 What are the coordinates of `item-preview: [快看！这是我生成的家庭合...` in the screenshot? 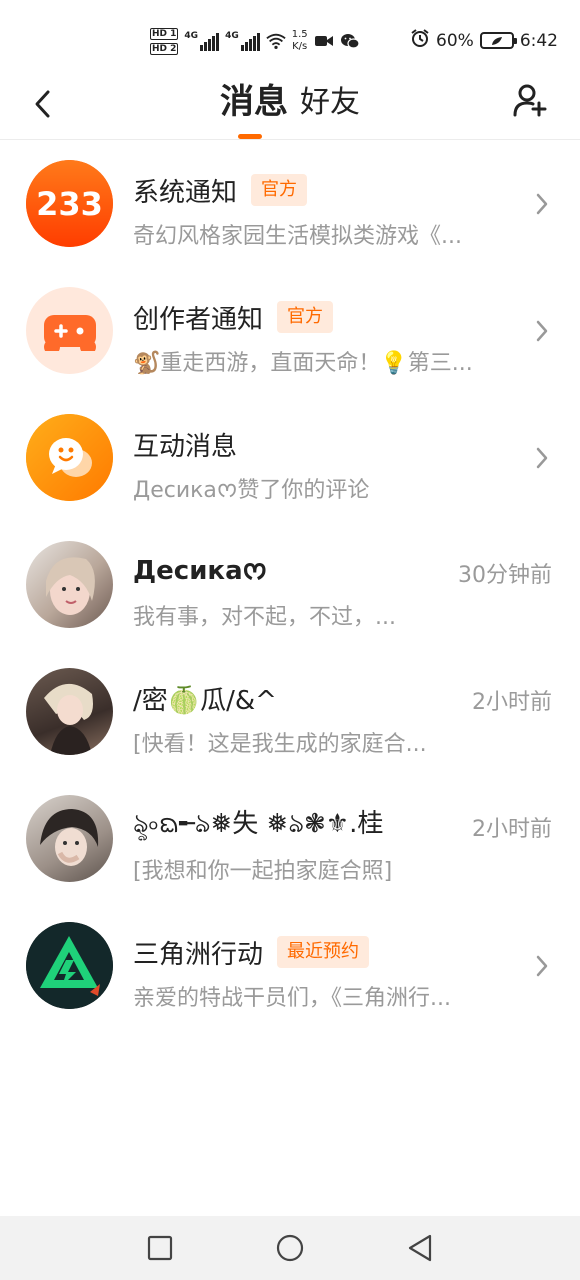 It's located at (280, 744).